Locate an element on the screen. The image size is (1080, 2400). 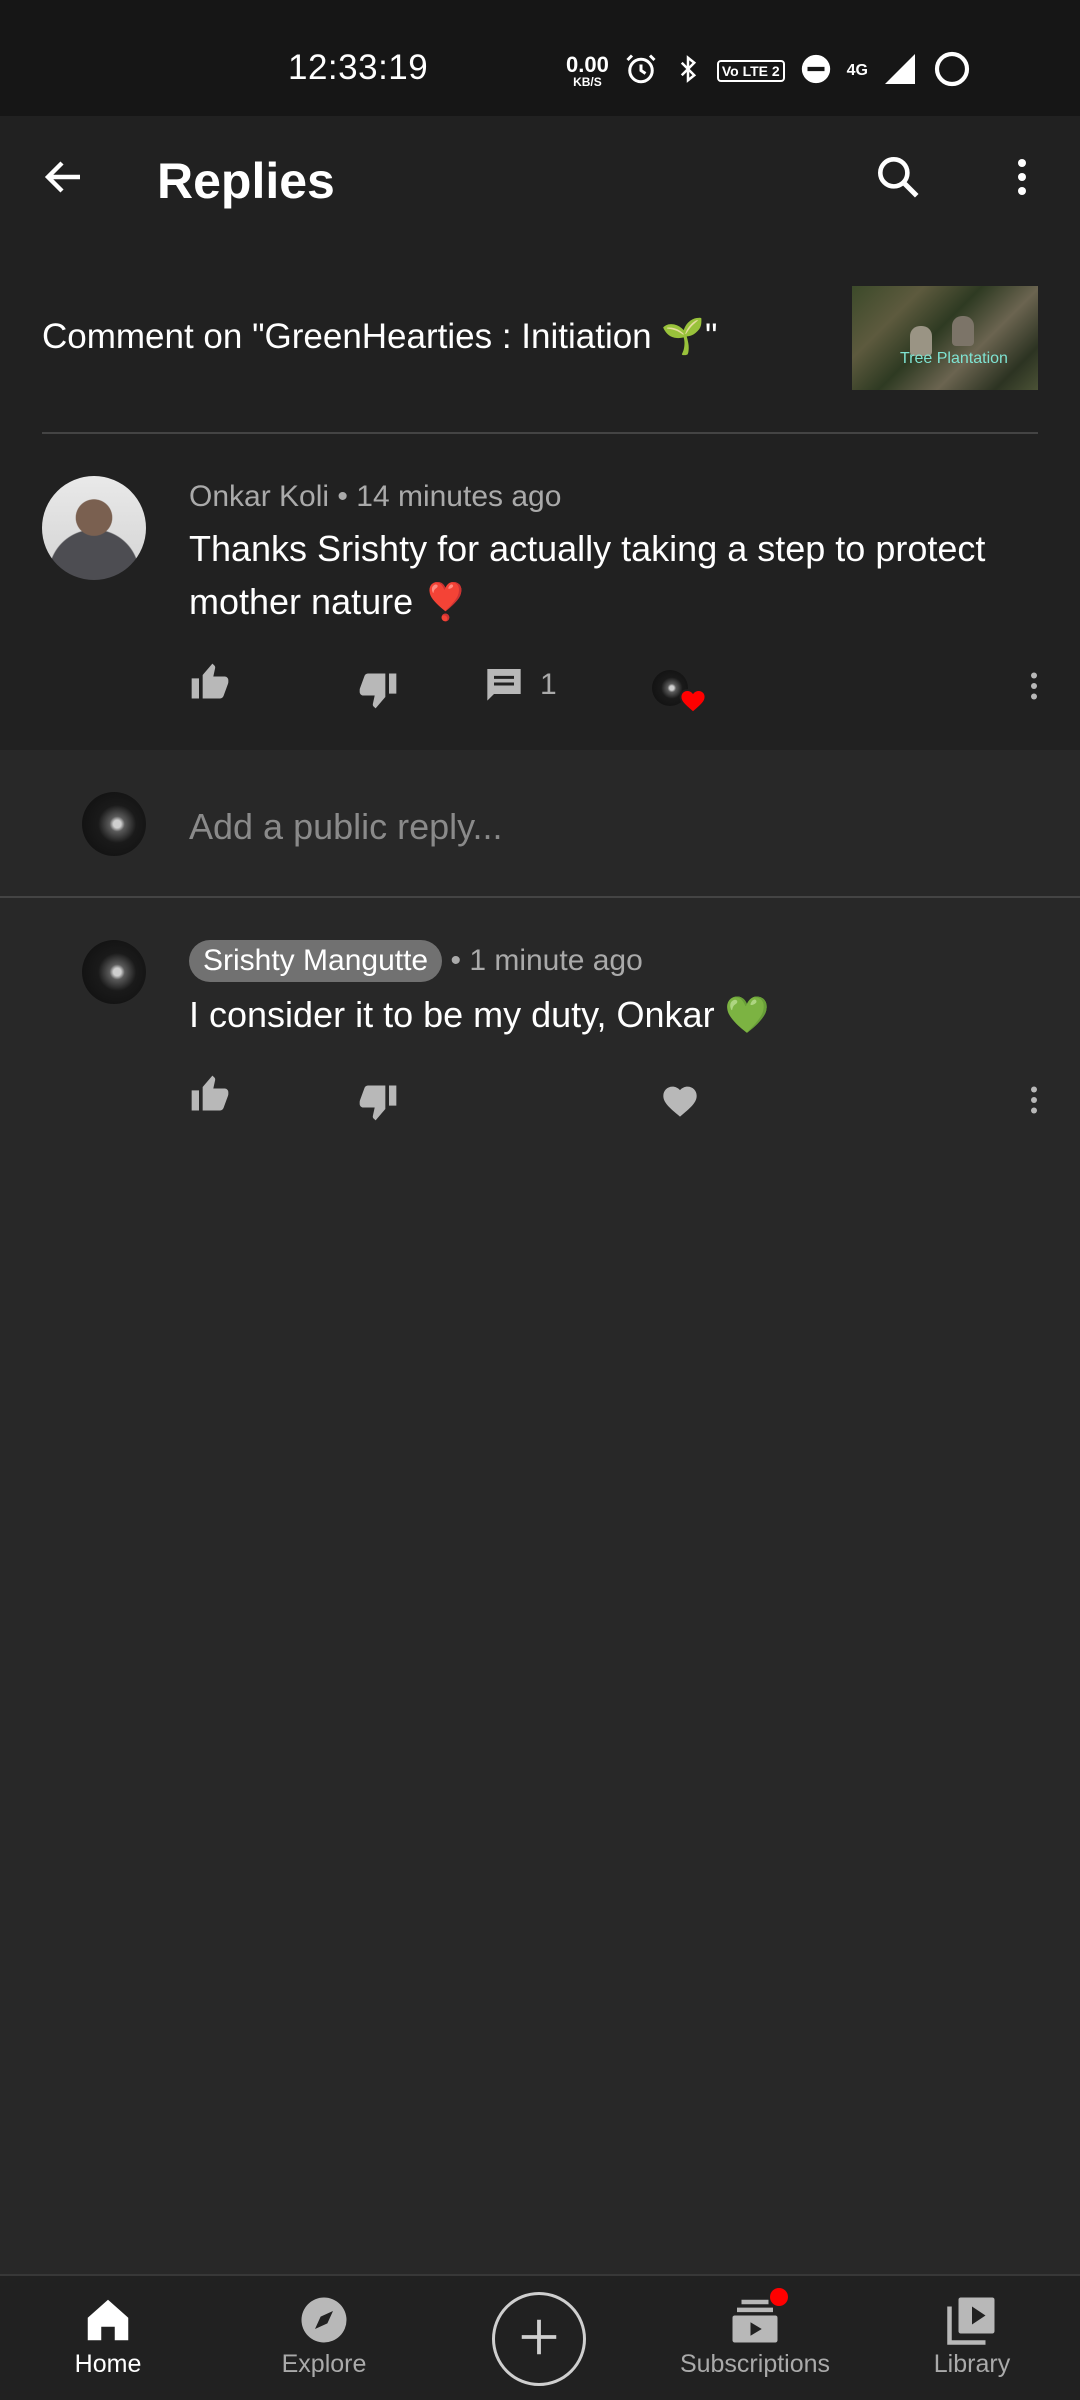
reply-body: I consider it to be my duty, Onkar is located at coordinates (452, 1014).